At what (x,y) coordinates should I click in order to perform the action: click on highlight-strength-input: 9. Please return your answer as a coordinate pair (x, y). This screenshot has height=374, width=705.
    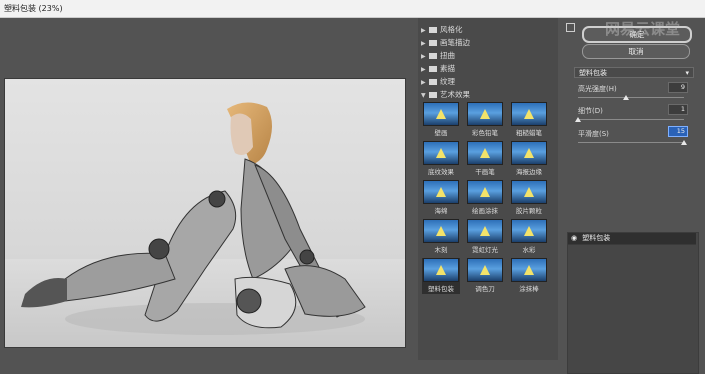
    Looking at the image, I should click on (678, 87).